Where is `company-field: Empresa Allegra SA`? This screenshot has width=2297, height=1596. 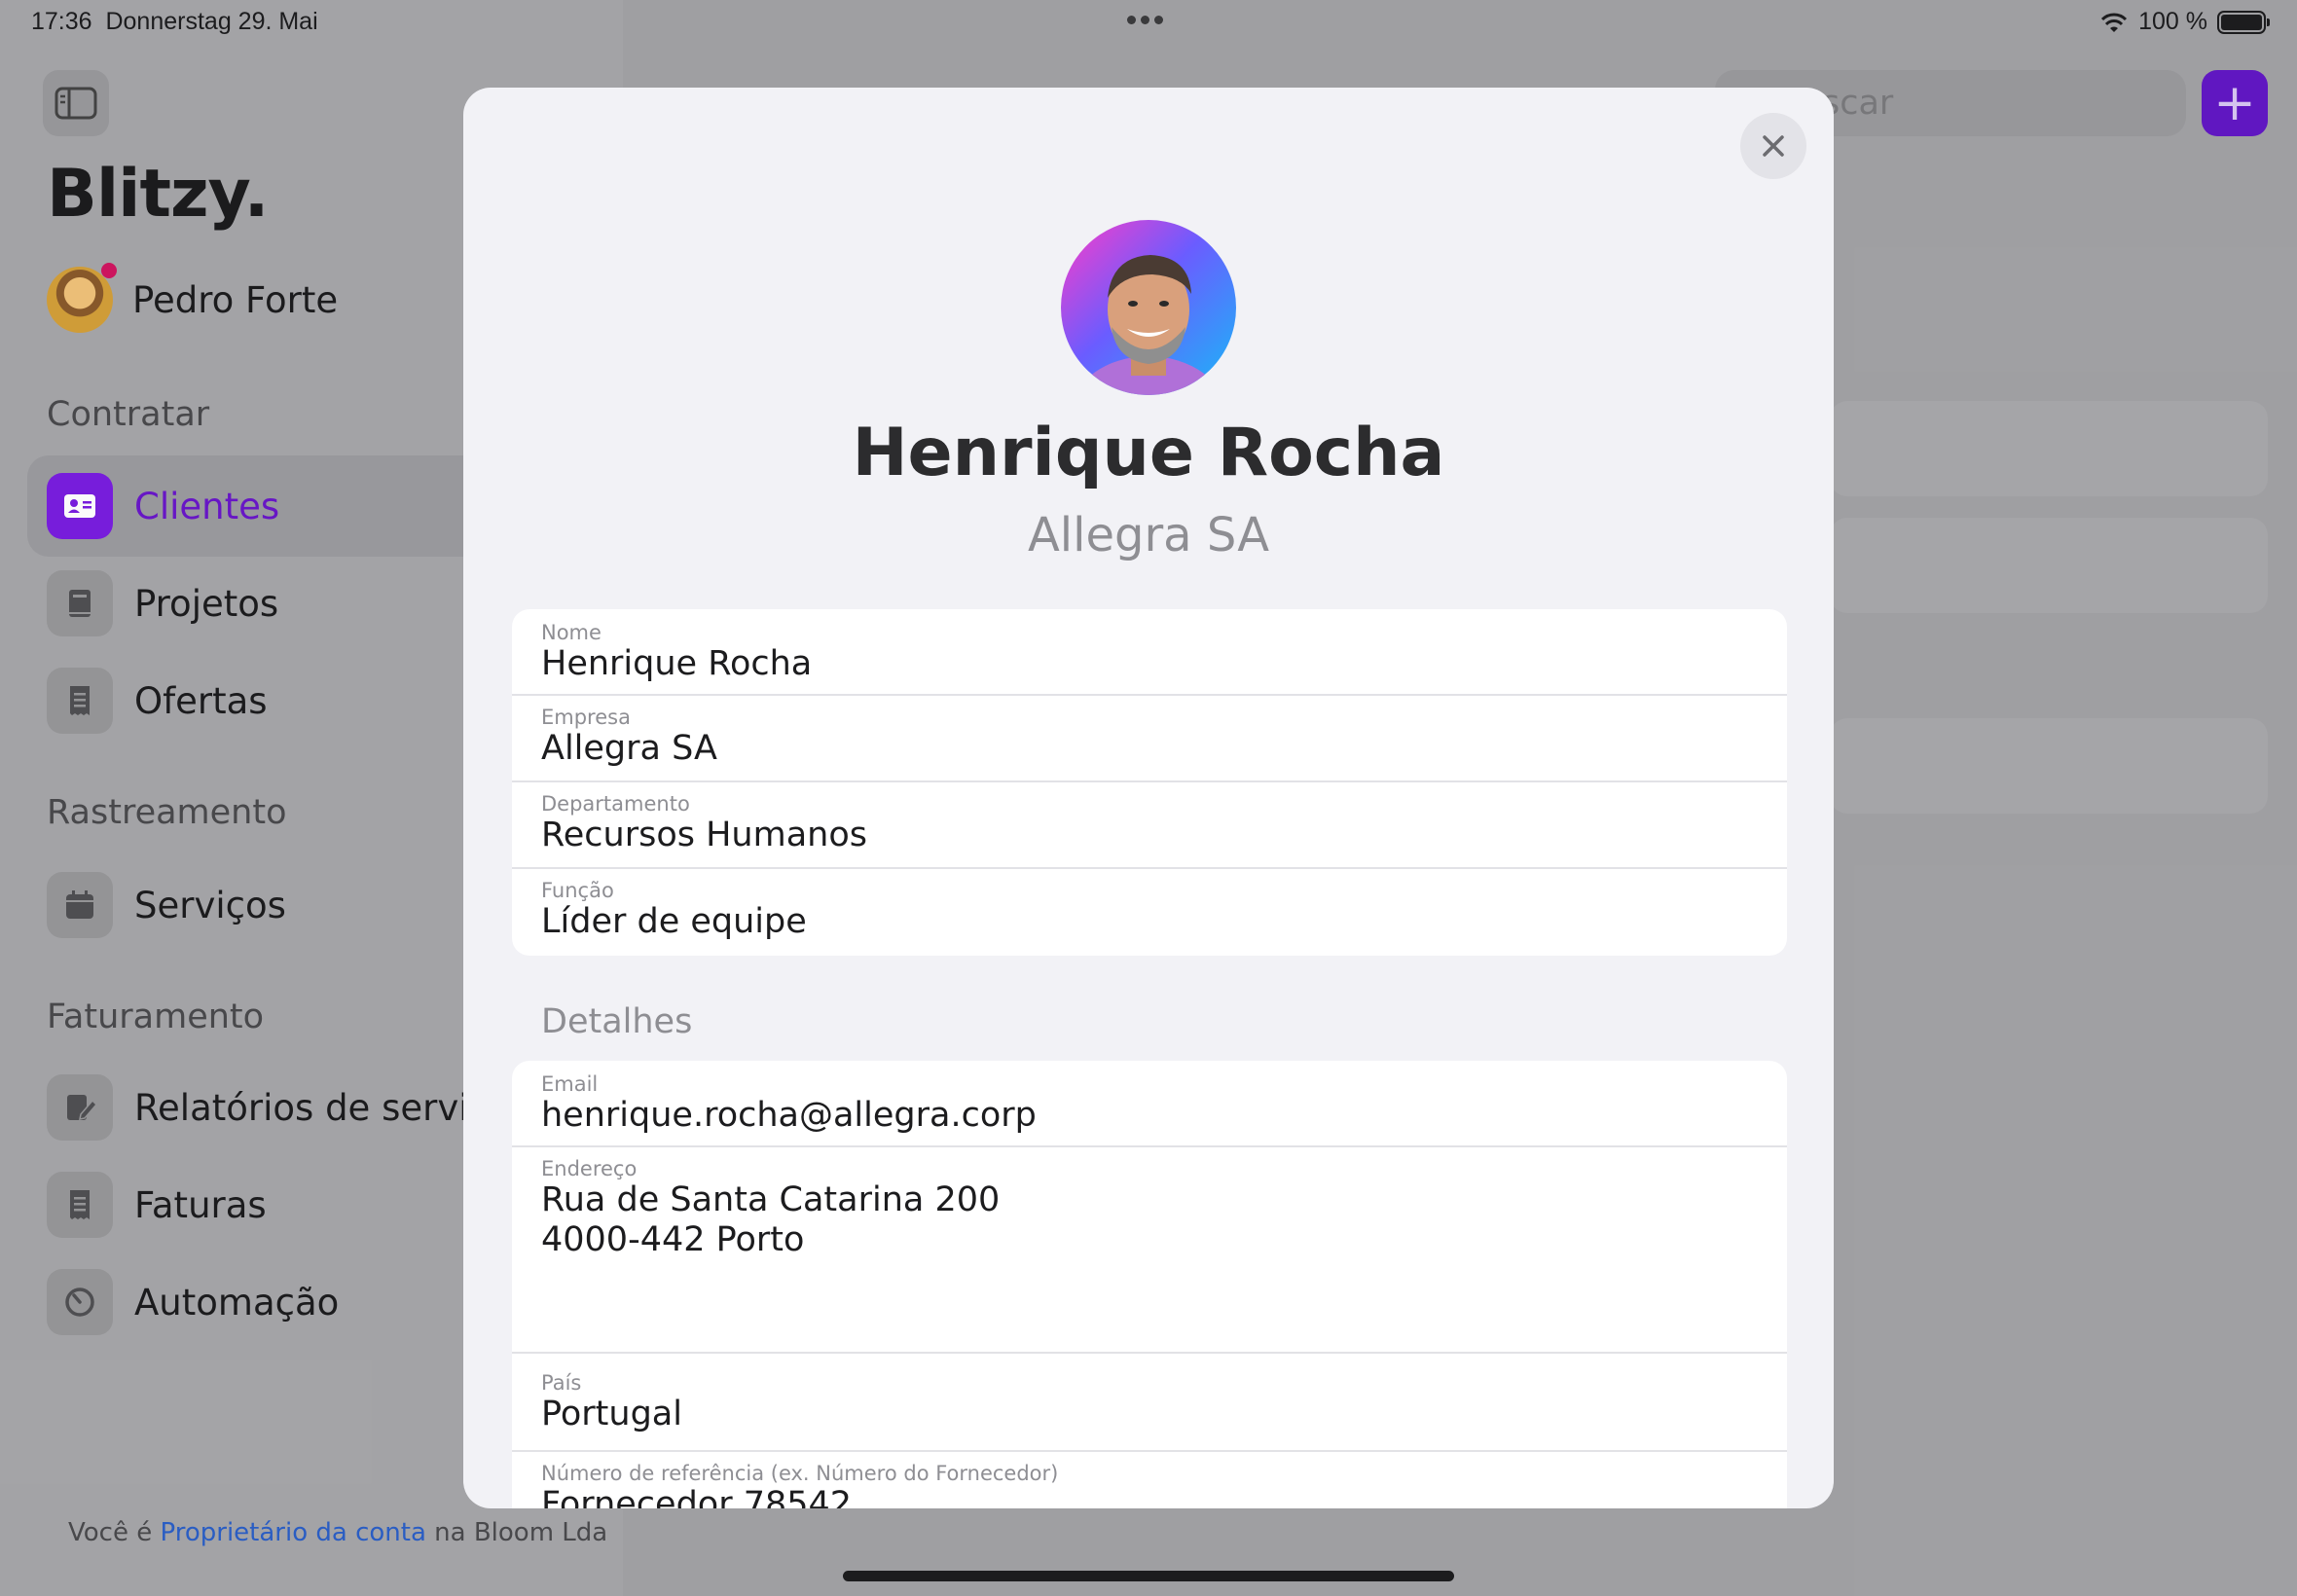 company-field: Empresa Allegra SA is located at coordinates (1149, 739).